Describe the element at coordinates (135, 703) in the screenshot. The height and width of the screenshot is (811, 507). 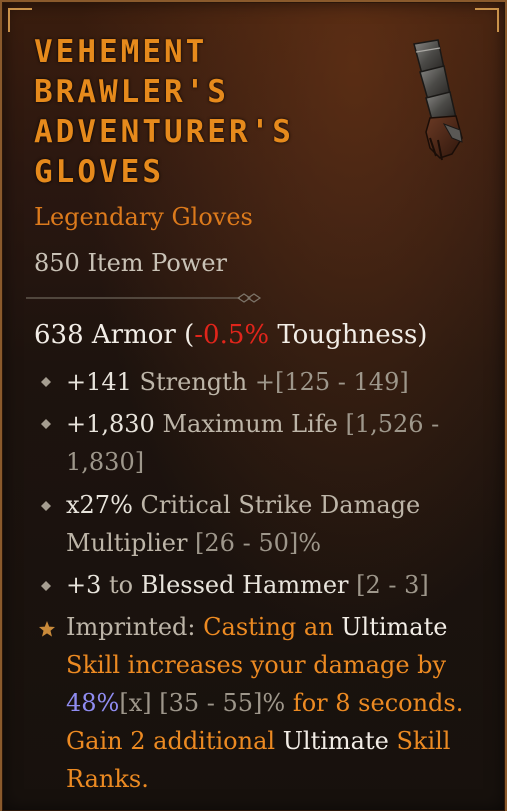
I see `aspect-multiplier-tag: [x]` at that location.